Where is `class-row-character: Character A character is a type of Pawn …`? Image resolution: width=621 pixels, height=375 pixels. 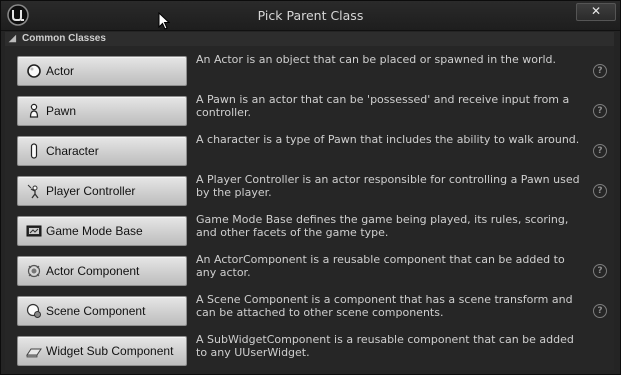
class-row-character: Character A character is a type of Pawn … is located at coordinates (309, 153).